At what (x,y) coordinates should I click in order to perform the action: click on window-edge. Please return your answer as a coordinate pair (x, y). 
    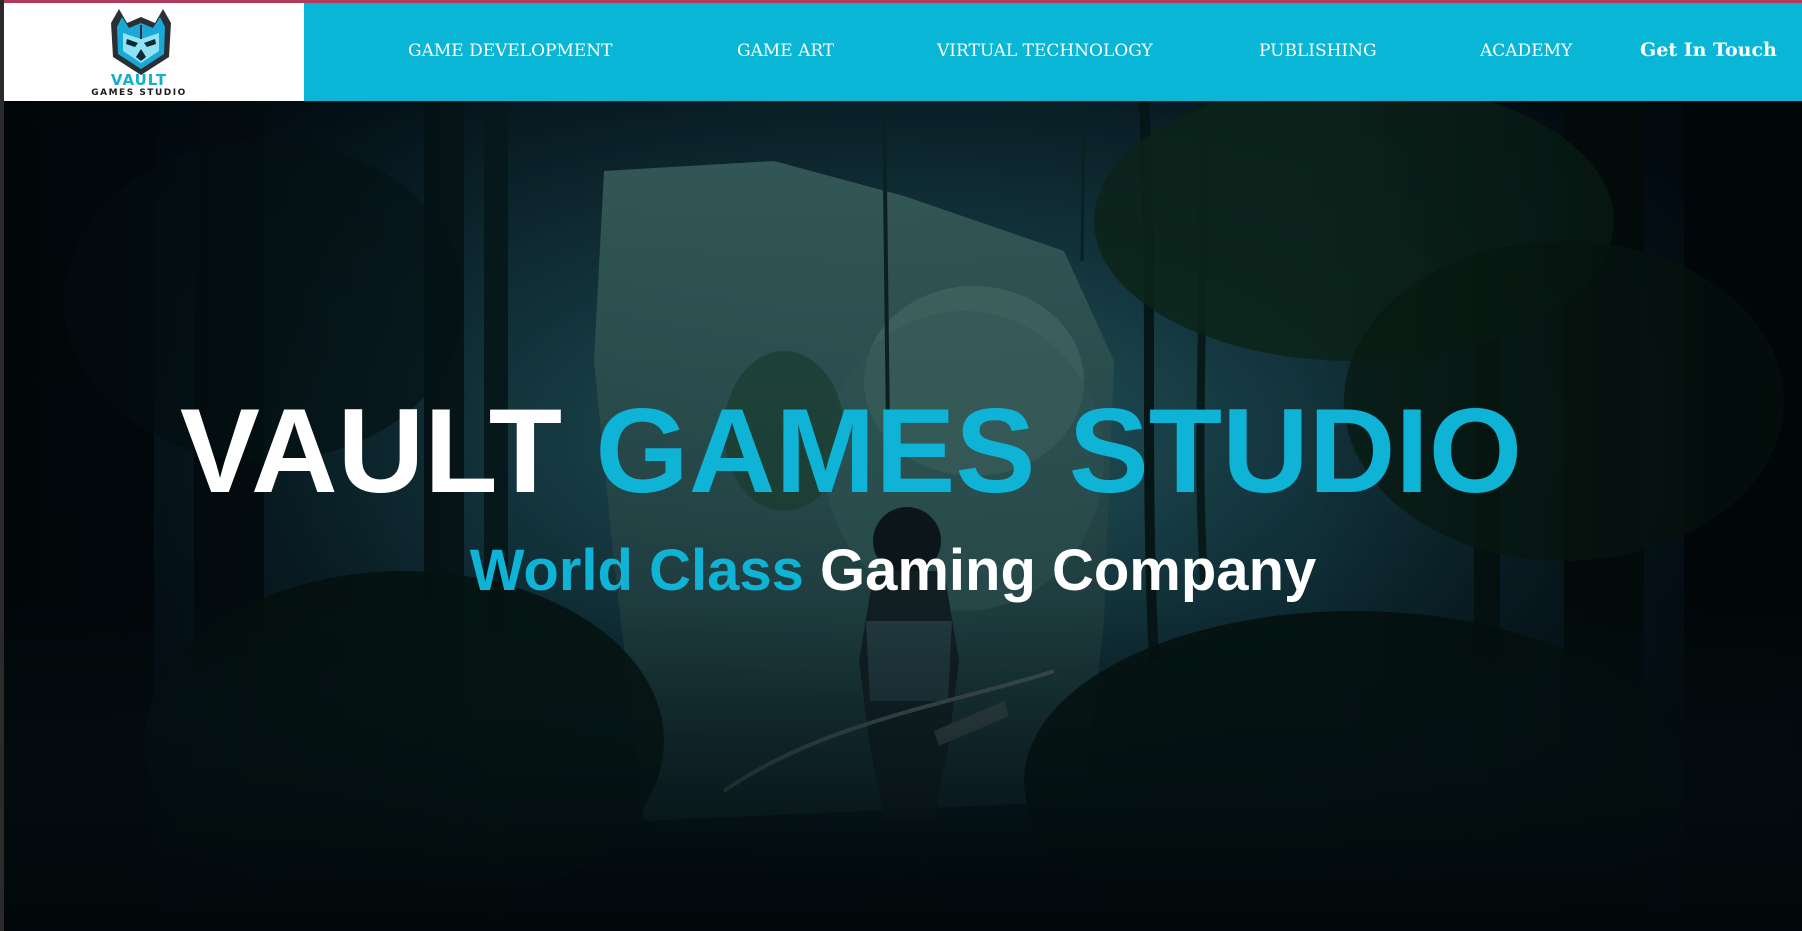
    Looking at the image, I should click on (2, 465).